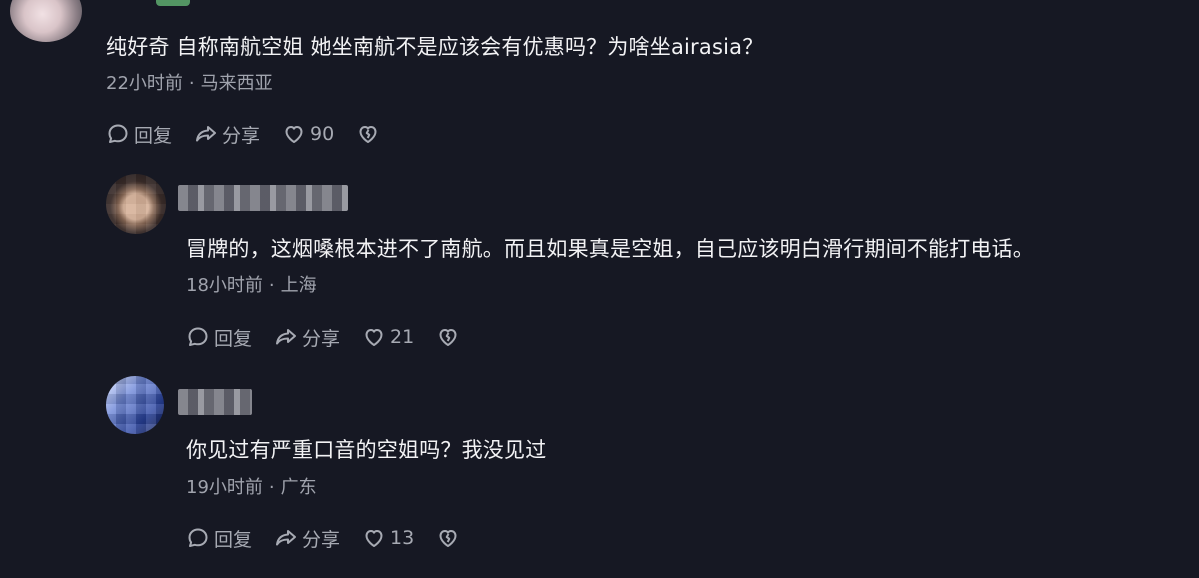  I want to click on like-button: 90, so click(308, 134).